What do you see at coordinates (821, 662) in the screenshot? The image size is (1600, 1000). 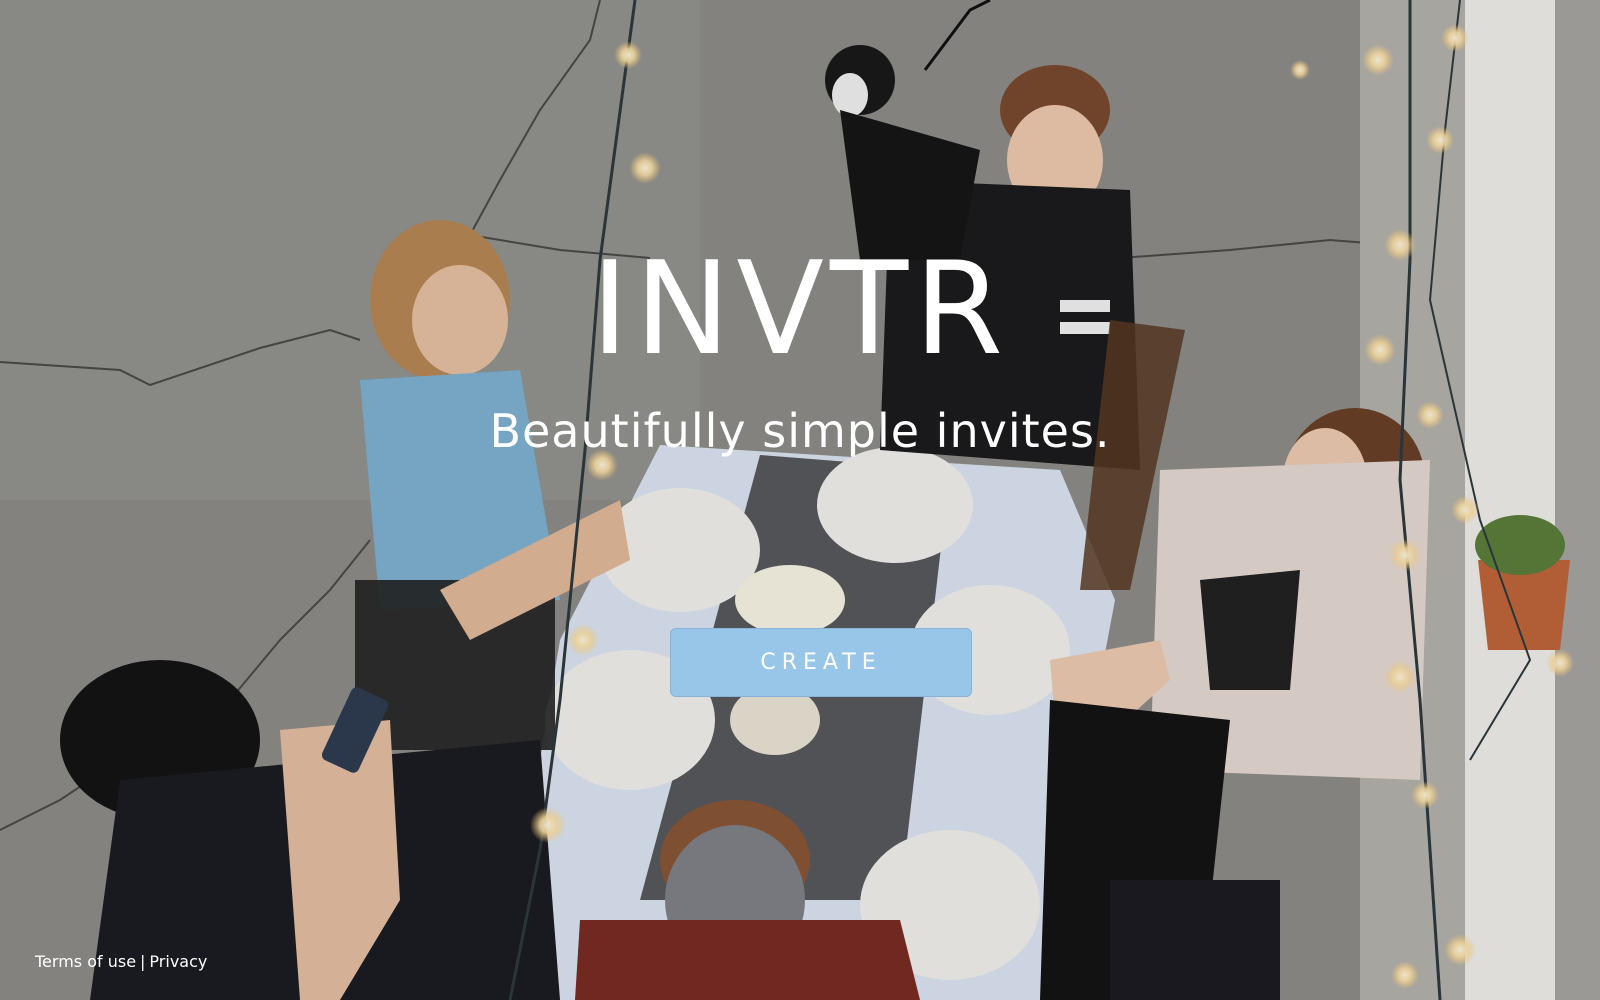 I see `create-button: CREATE` at bounding box center [821, 662].